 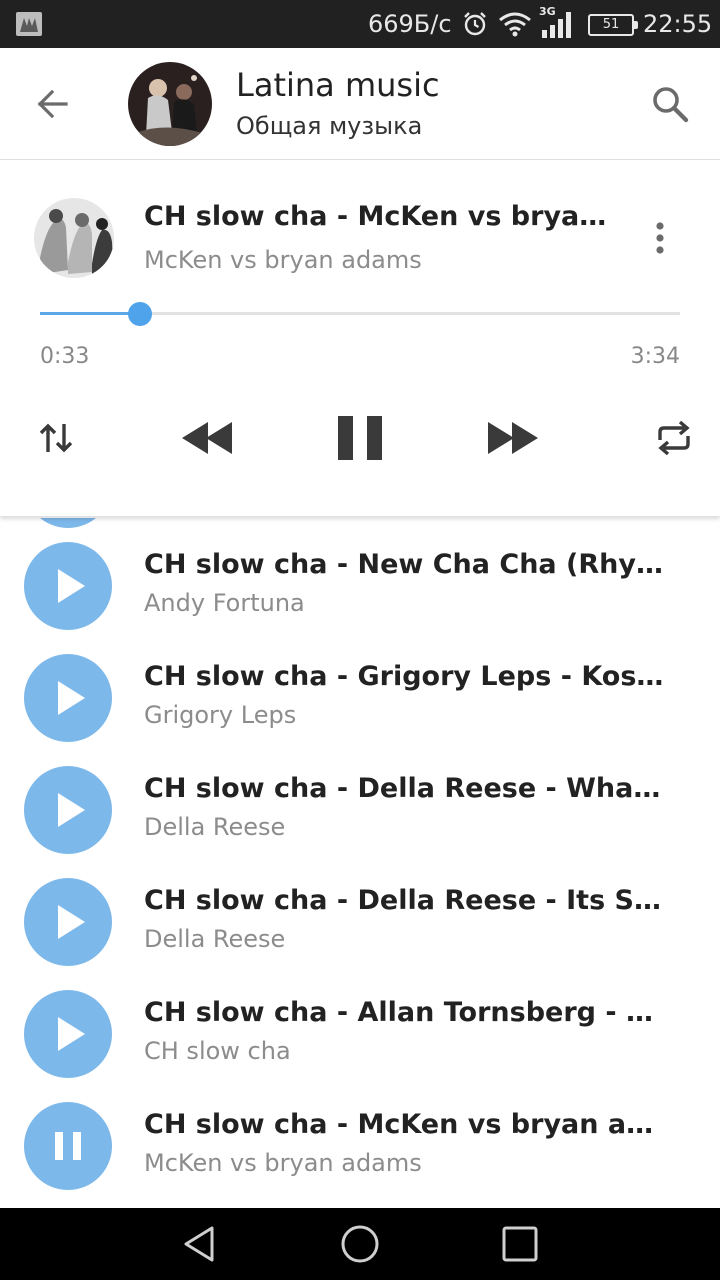 What do you see at coordinates (655, 356) in the screenshot?
I see `total-time: 3:34` at bounding box center [655, 356].